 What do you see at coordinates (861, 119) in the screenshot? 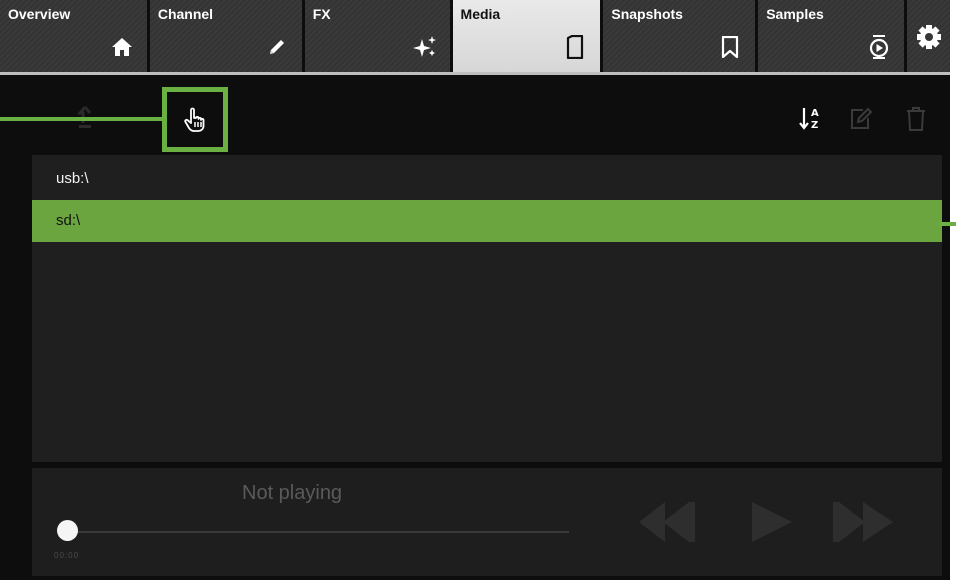
I see `edit-icon` at bounding box center [861, 119].